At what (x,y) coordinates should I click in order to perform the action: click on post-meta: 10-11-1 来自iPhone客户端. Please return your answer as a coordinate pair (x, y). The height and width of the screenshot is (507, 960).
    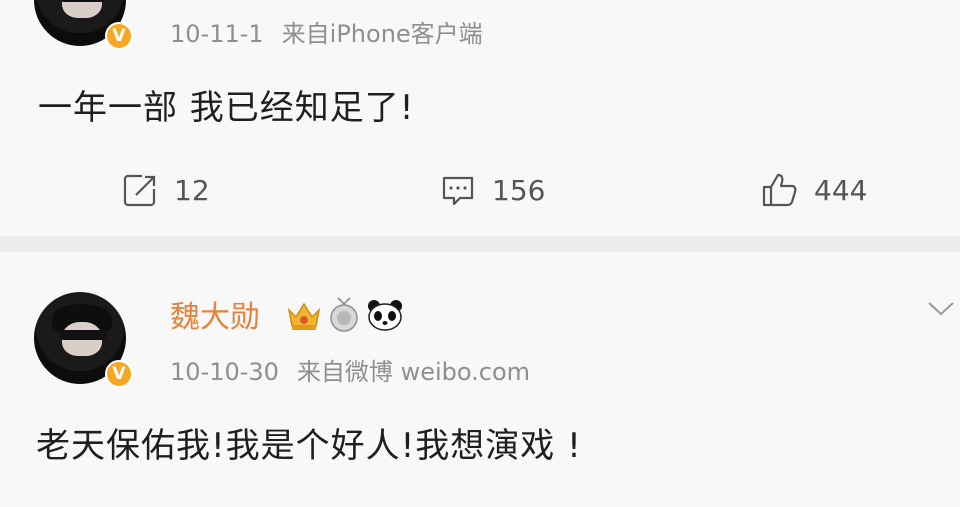
    Looking at the image, I should click on (326, 31).